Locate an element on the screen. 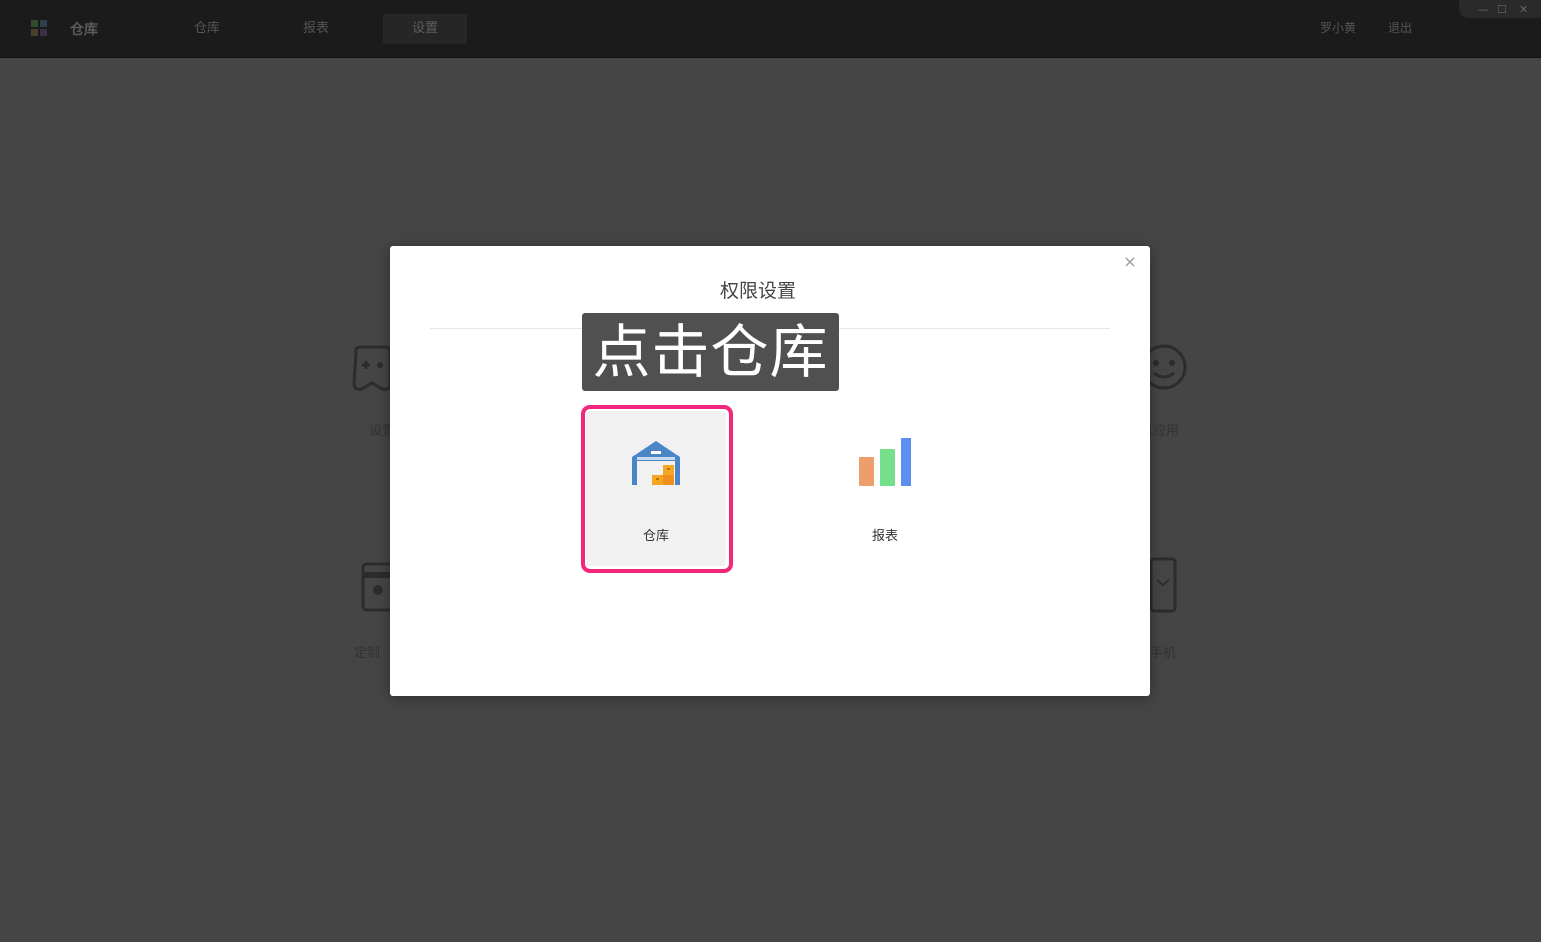 The width and height of the screenshot is (1541, 942). app-logo-icon is located at coordinates (39, 28).